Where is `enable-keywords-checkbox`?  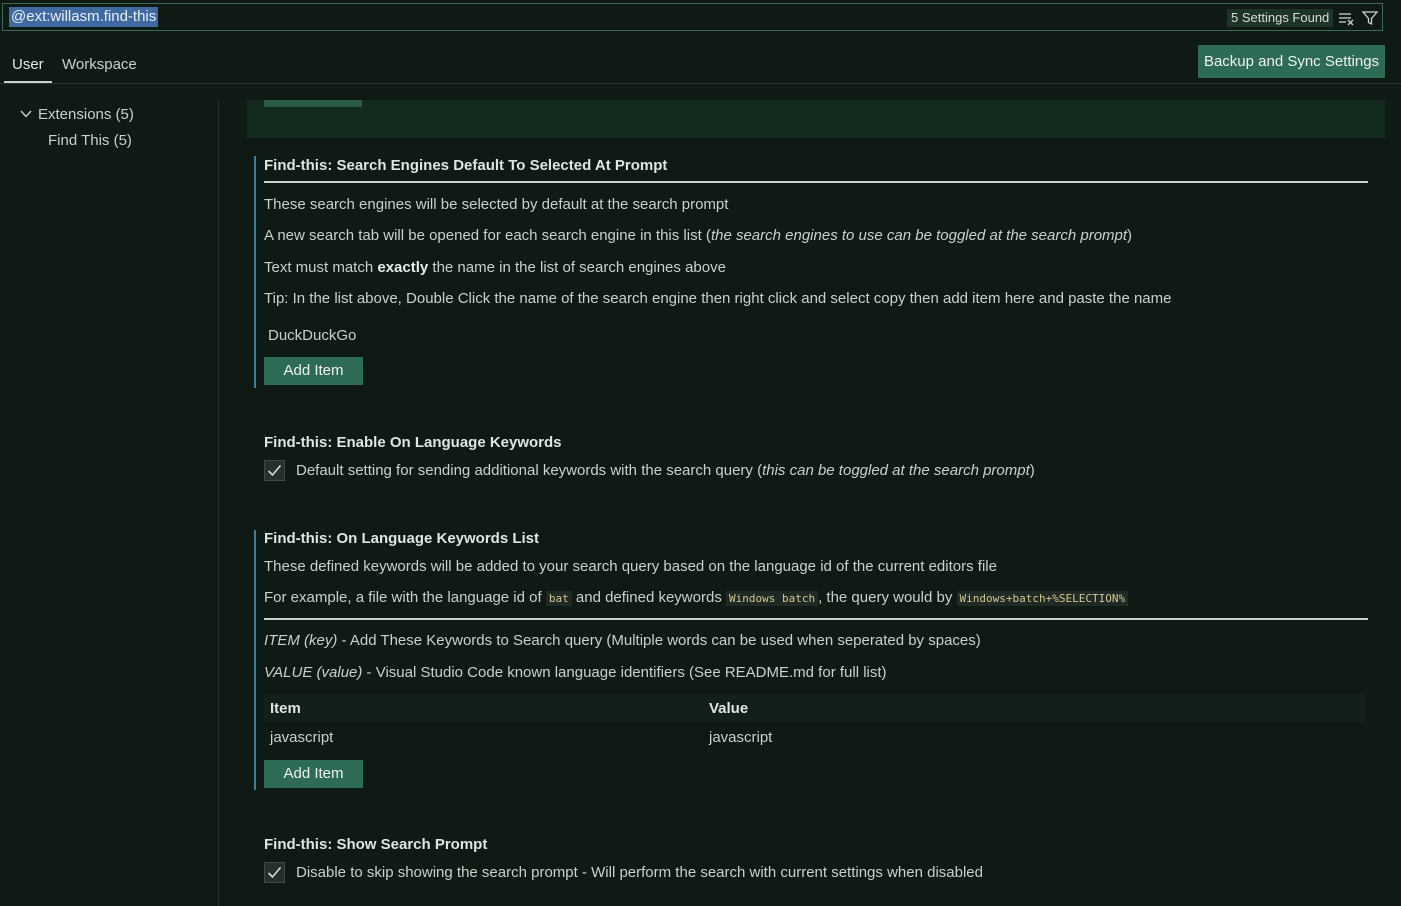
enable-keywords-checkbox is located at coordinates (274, 470).